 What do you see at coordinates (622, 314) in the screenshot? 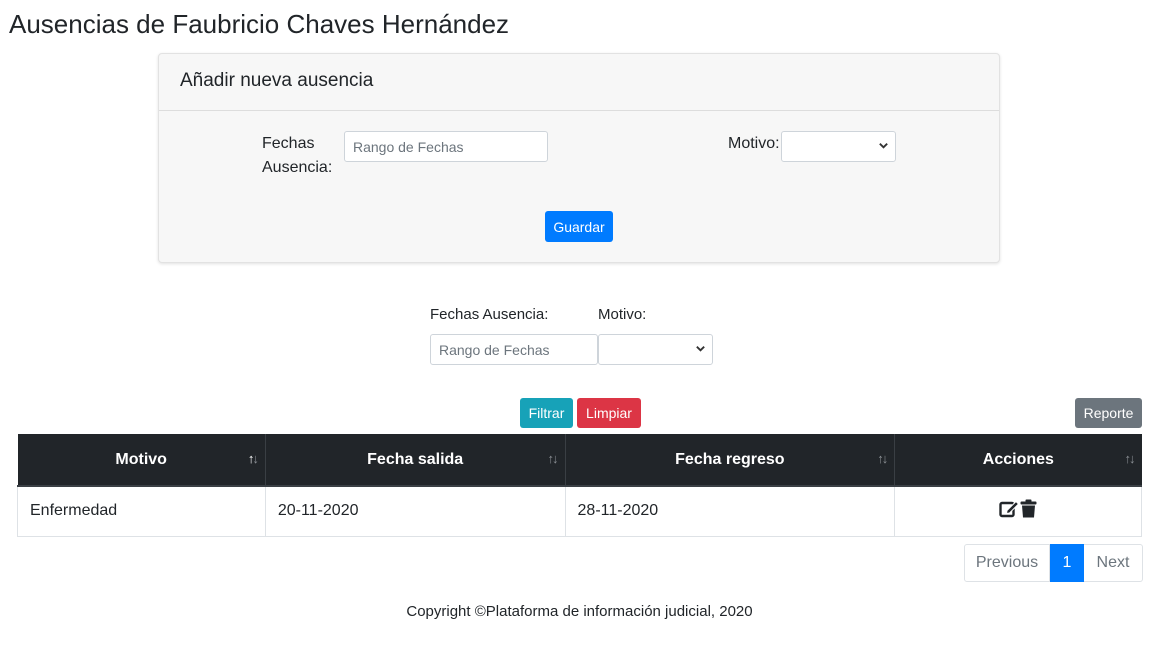
I see `filter-reason-label: Motivo:` at bounding box center [622, 314].